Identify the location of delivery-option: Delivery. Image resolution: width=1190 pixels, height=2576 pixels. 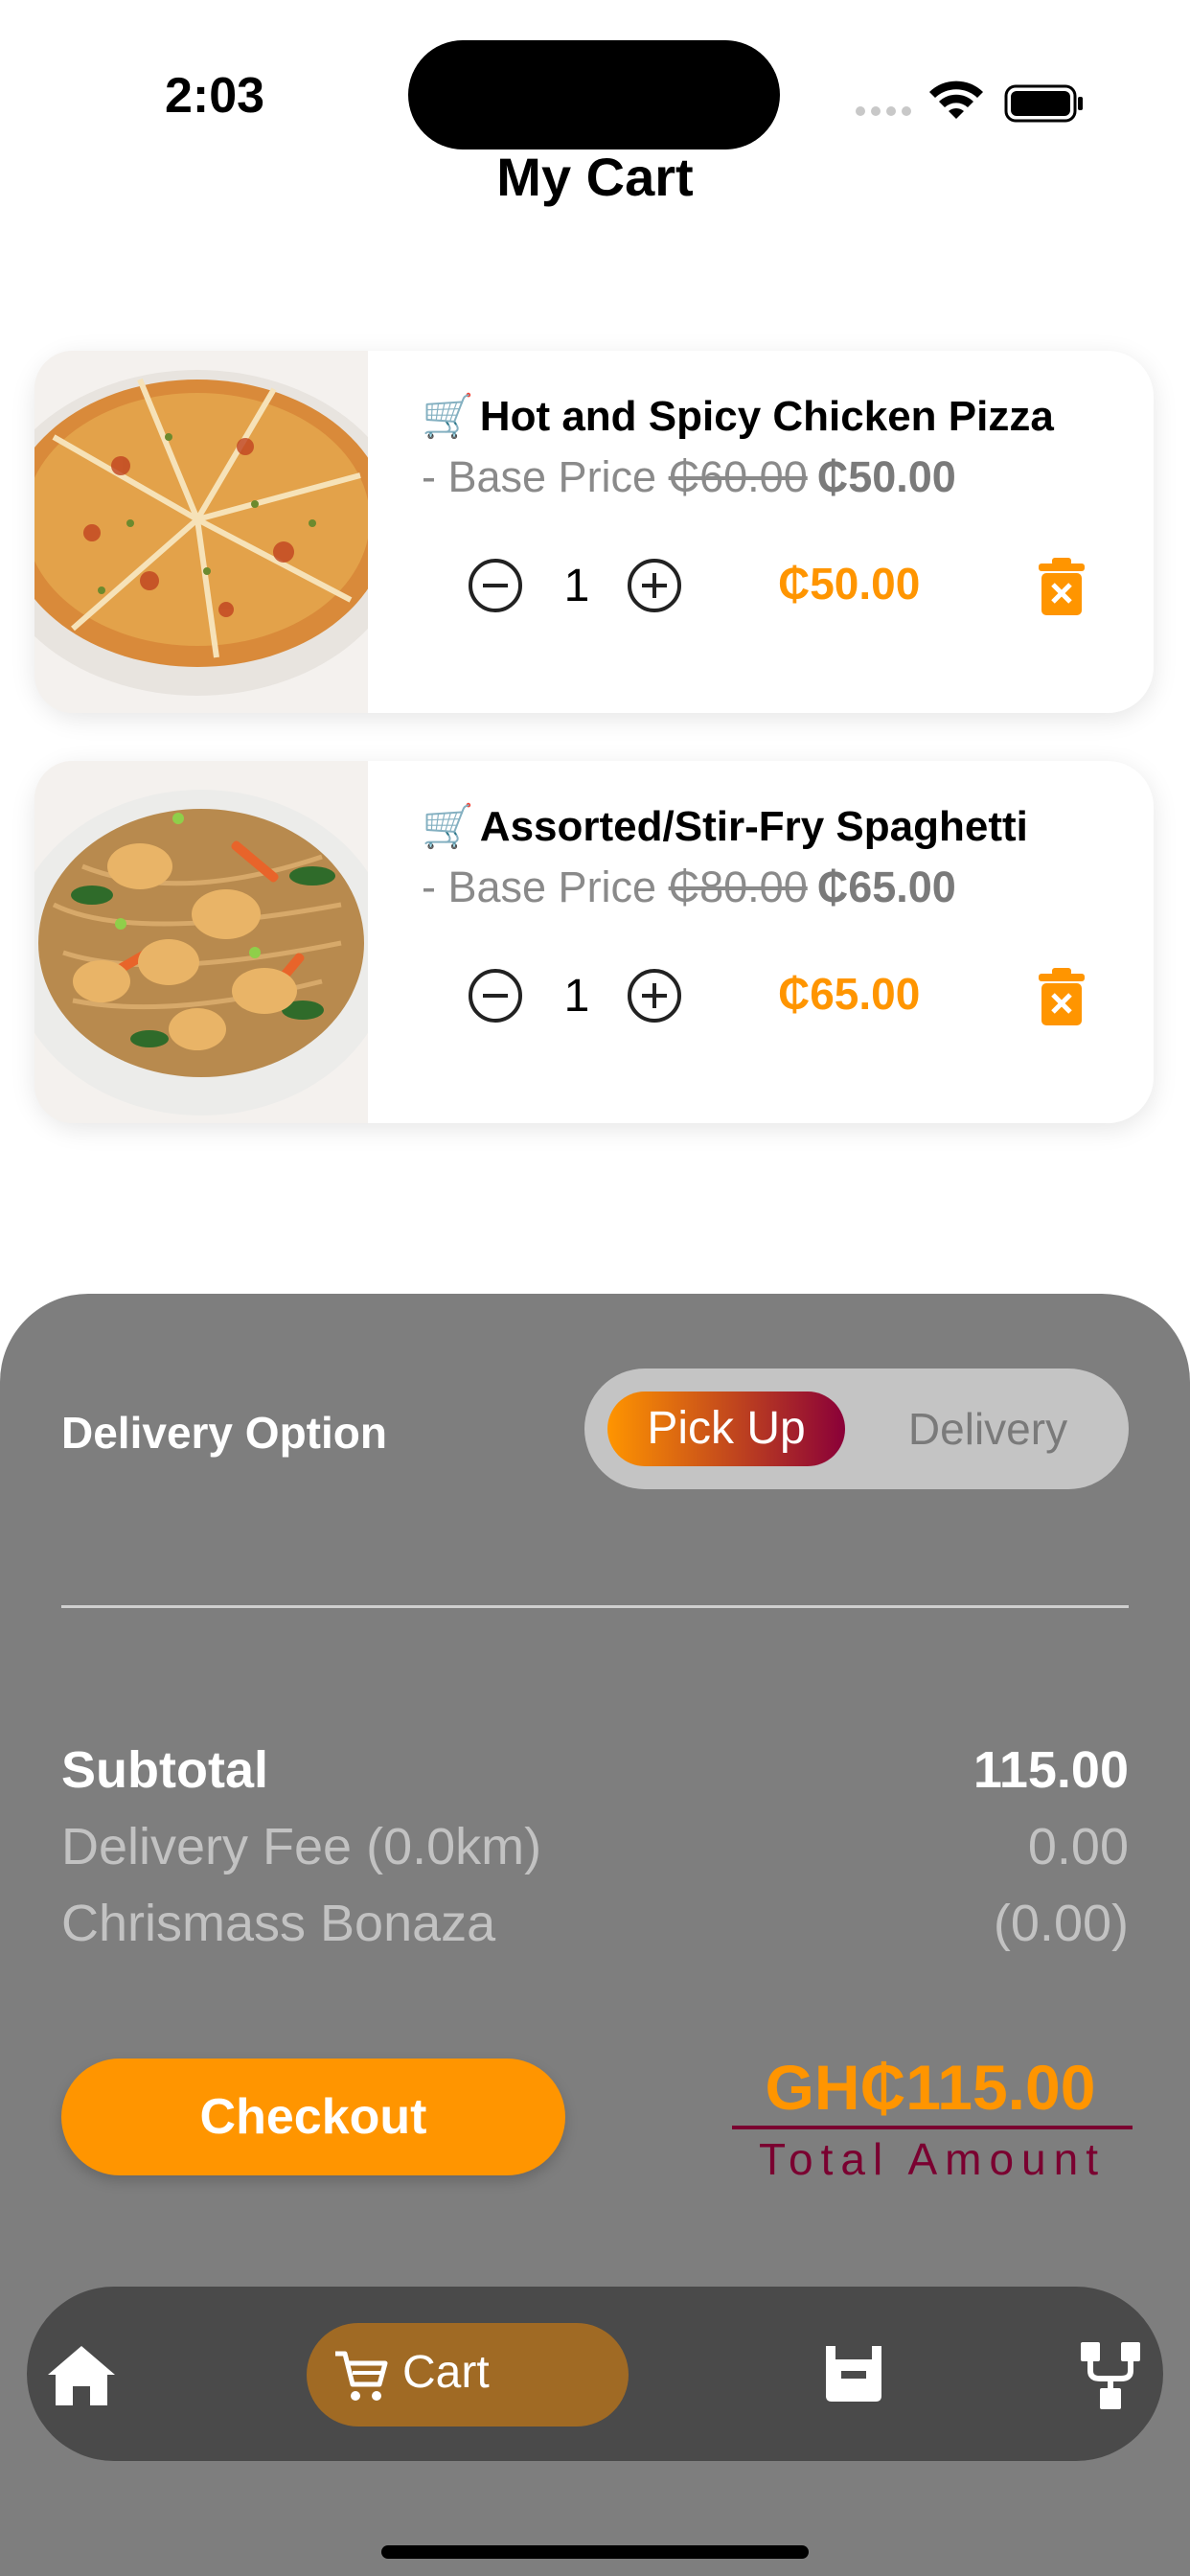
(988, 1429).